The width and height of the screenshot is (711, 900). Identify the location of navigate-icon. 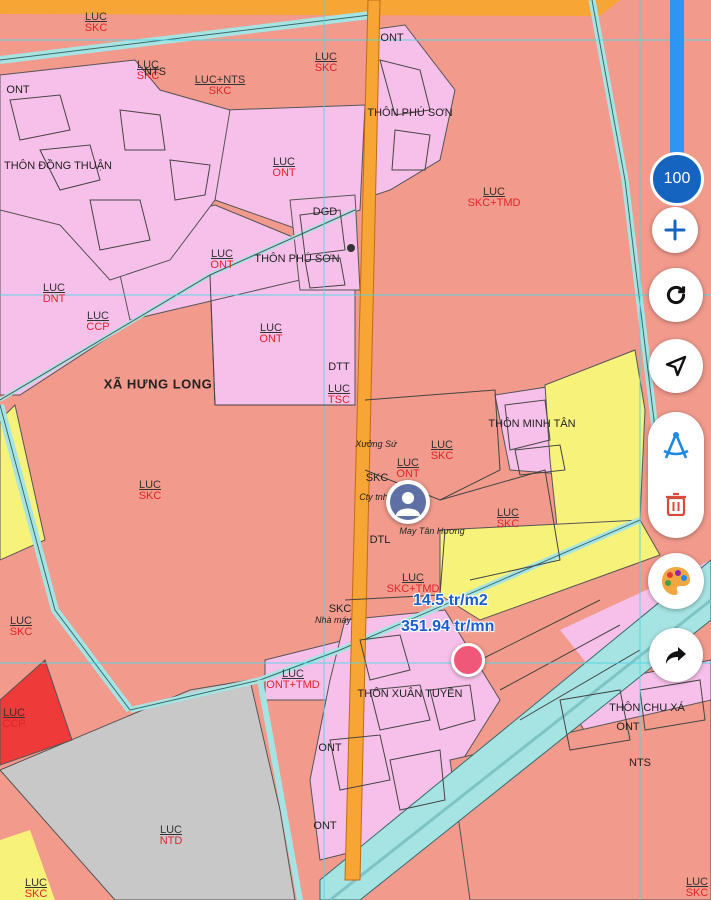
(676, 366).